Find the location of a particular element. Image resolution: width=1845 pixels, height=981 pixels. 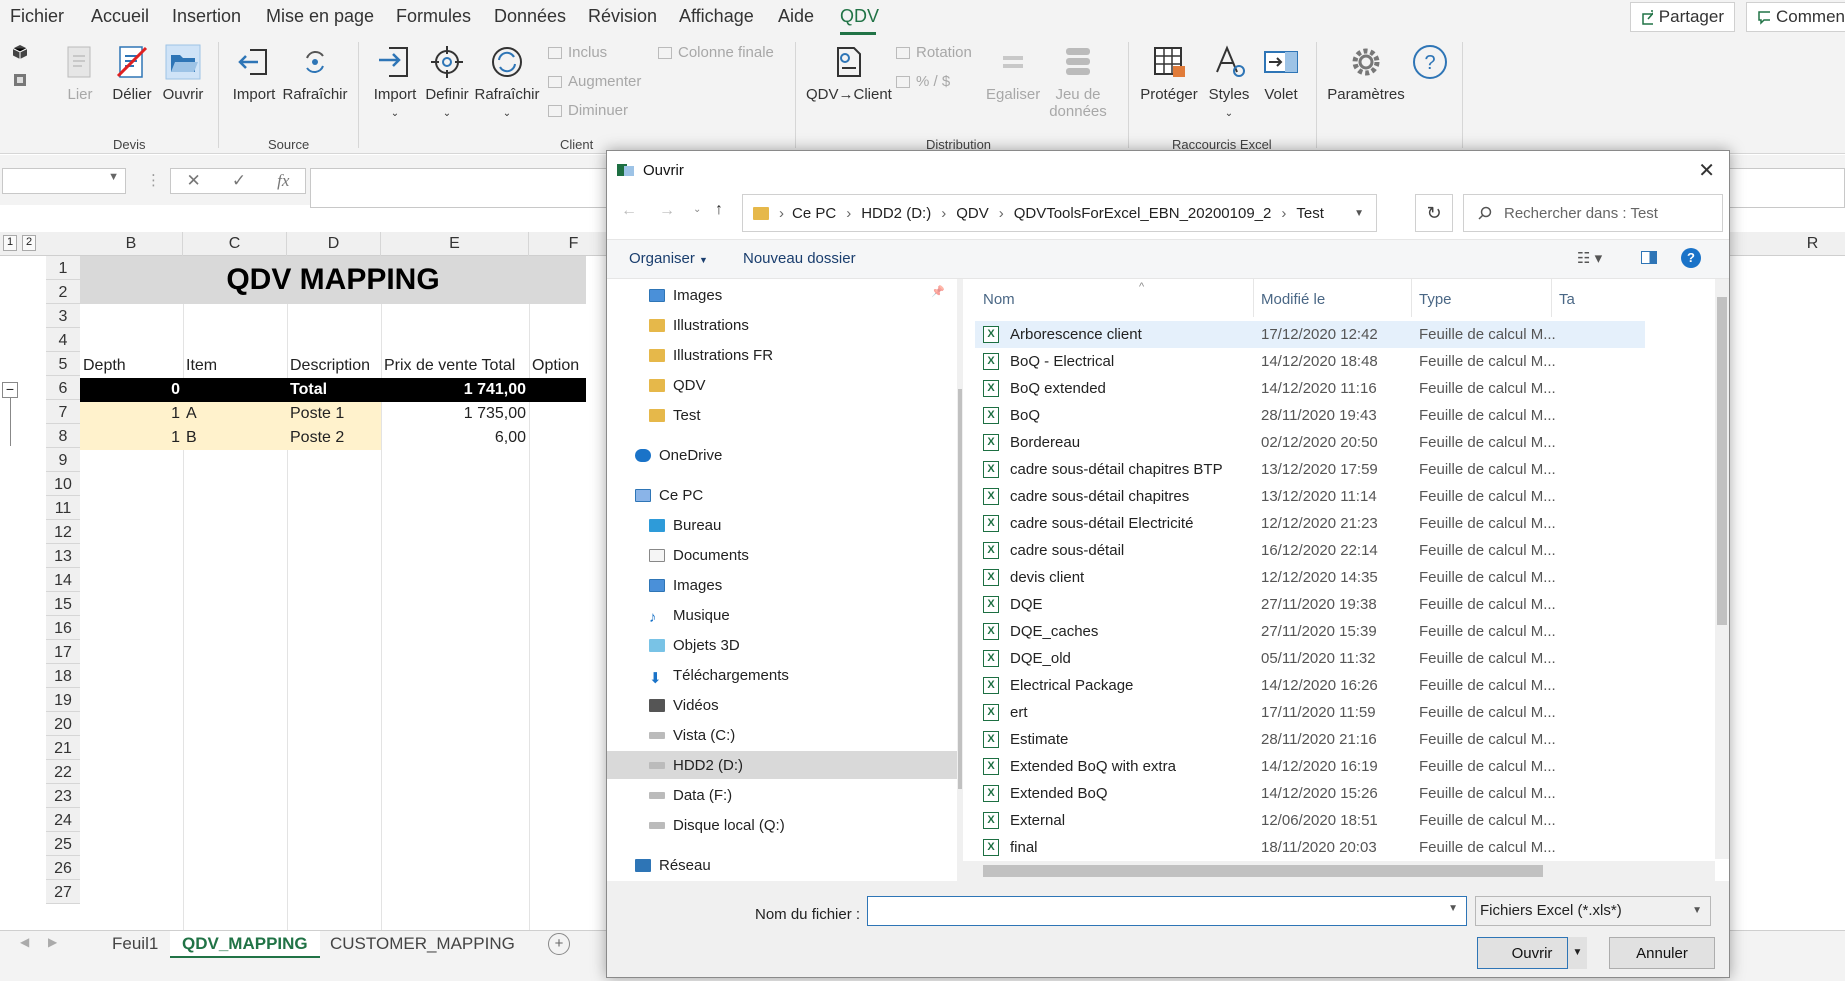

name-box: ▼ is located at coordinates (64, 181).